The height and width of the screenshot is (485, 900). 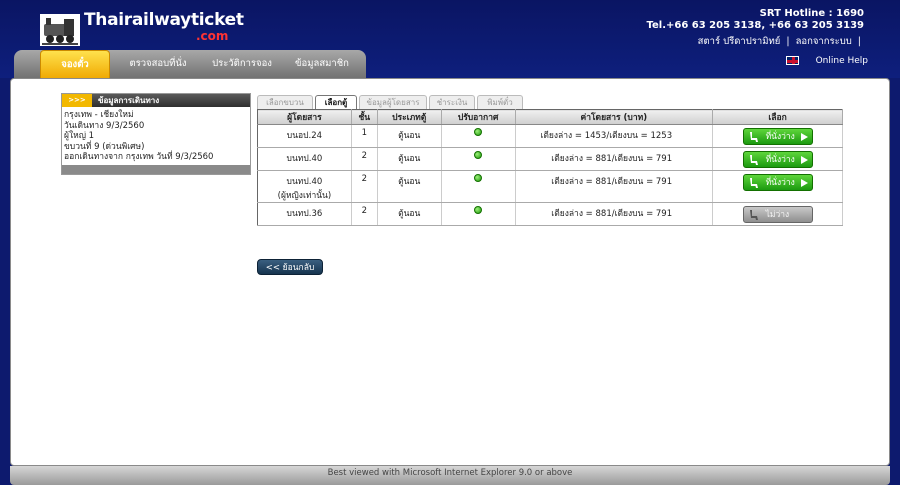 I want to click on language-help: Online Help, so click(x=826, y=61).